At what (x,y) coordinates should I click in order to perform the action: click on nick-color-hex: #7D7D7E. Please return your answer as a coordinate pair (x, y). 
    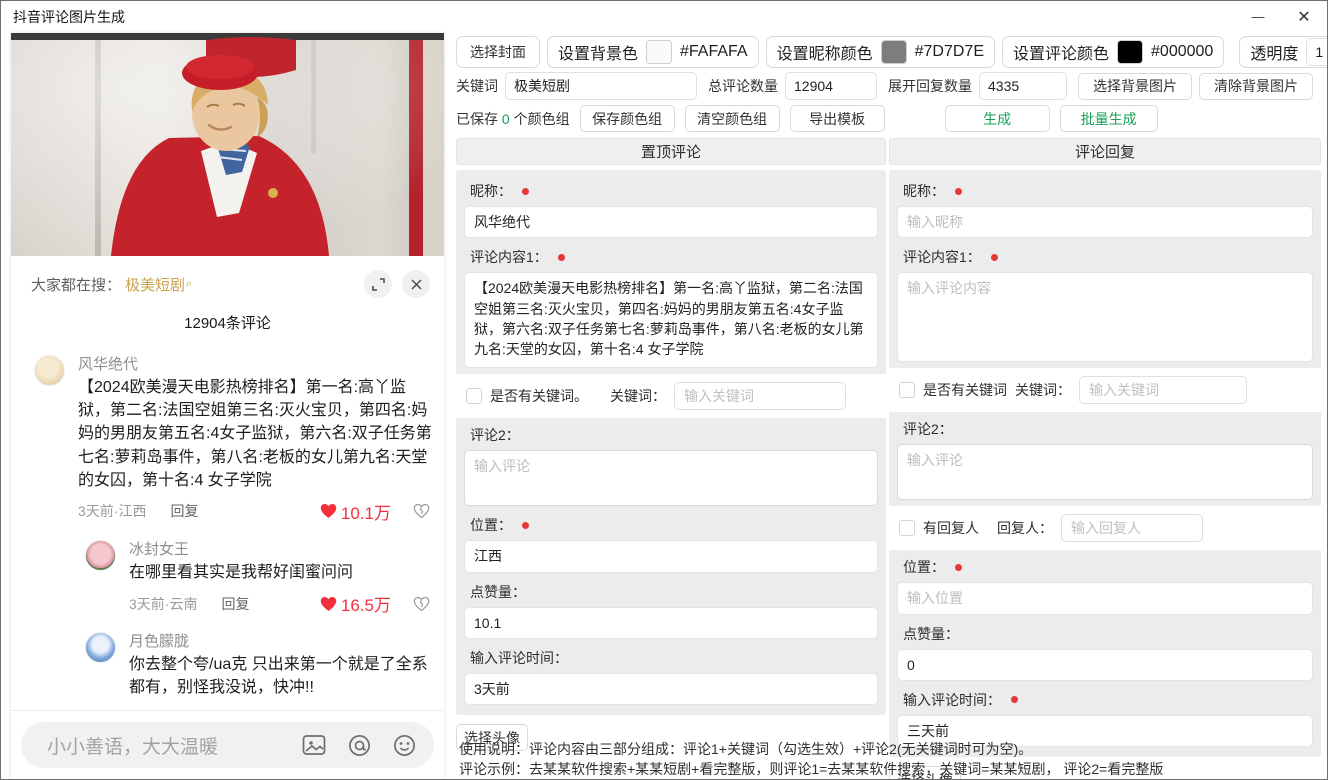
    Looking at the image, I should click on (949, 51).